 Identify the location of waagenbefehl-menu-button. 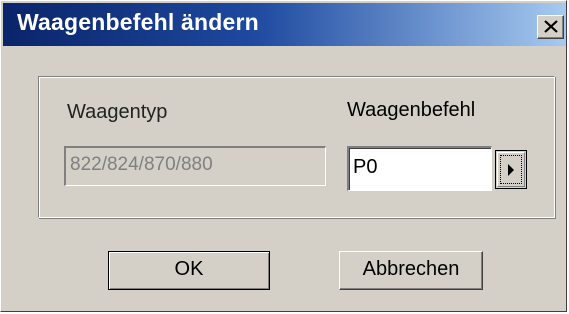
(511, 169).